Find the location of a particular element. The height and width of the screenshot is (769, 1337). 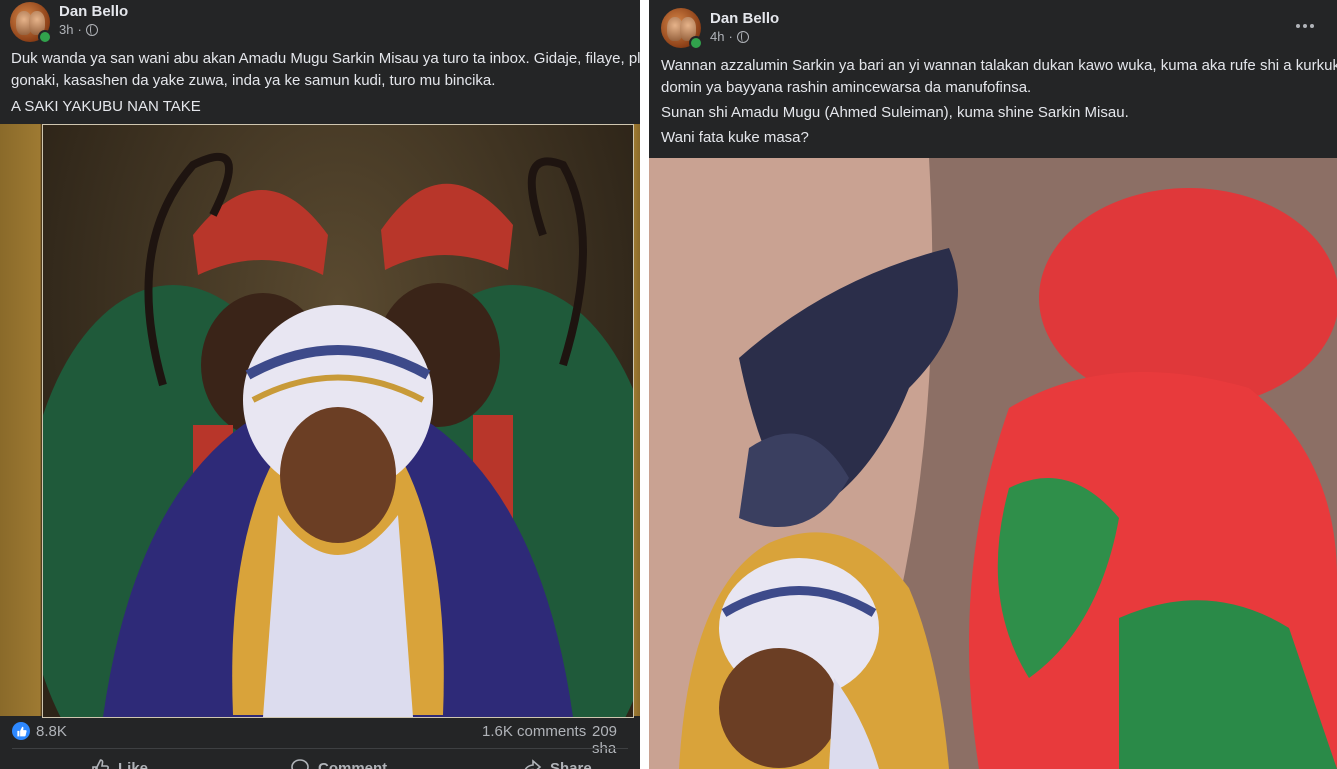

comment-icon is located at coordinates (300, 764).